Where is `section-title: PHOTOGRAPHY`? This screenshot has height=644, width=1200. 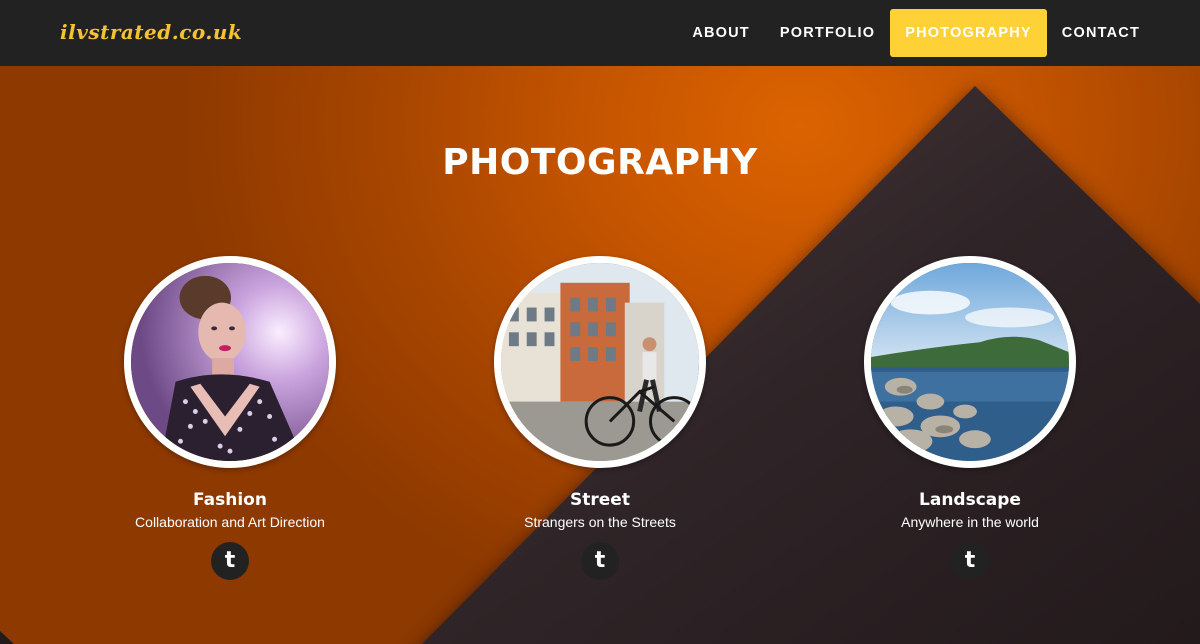
section-title: PHOTOGRAPHY is located at coordinates (600, 162).